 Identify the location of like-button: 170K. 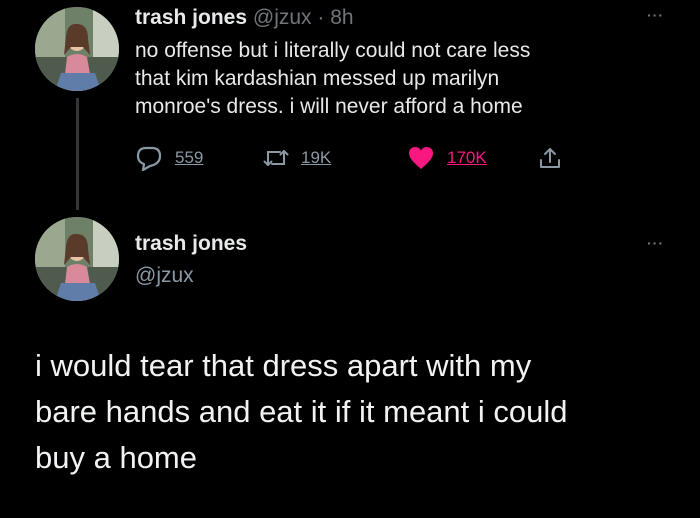
(447, 158).